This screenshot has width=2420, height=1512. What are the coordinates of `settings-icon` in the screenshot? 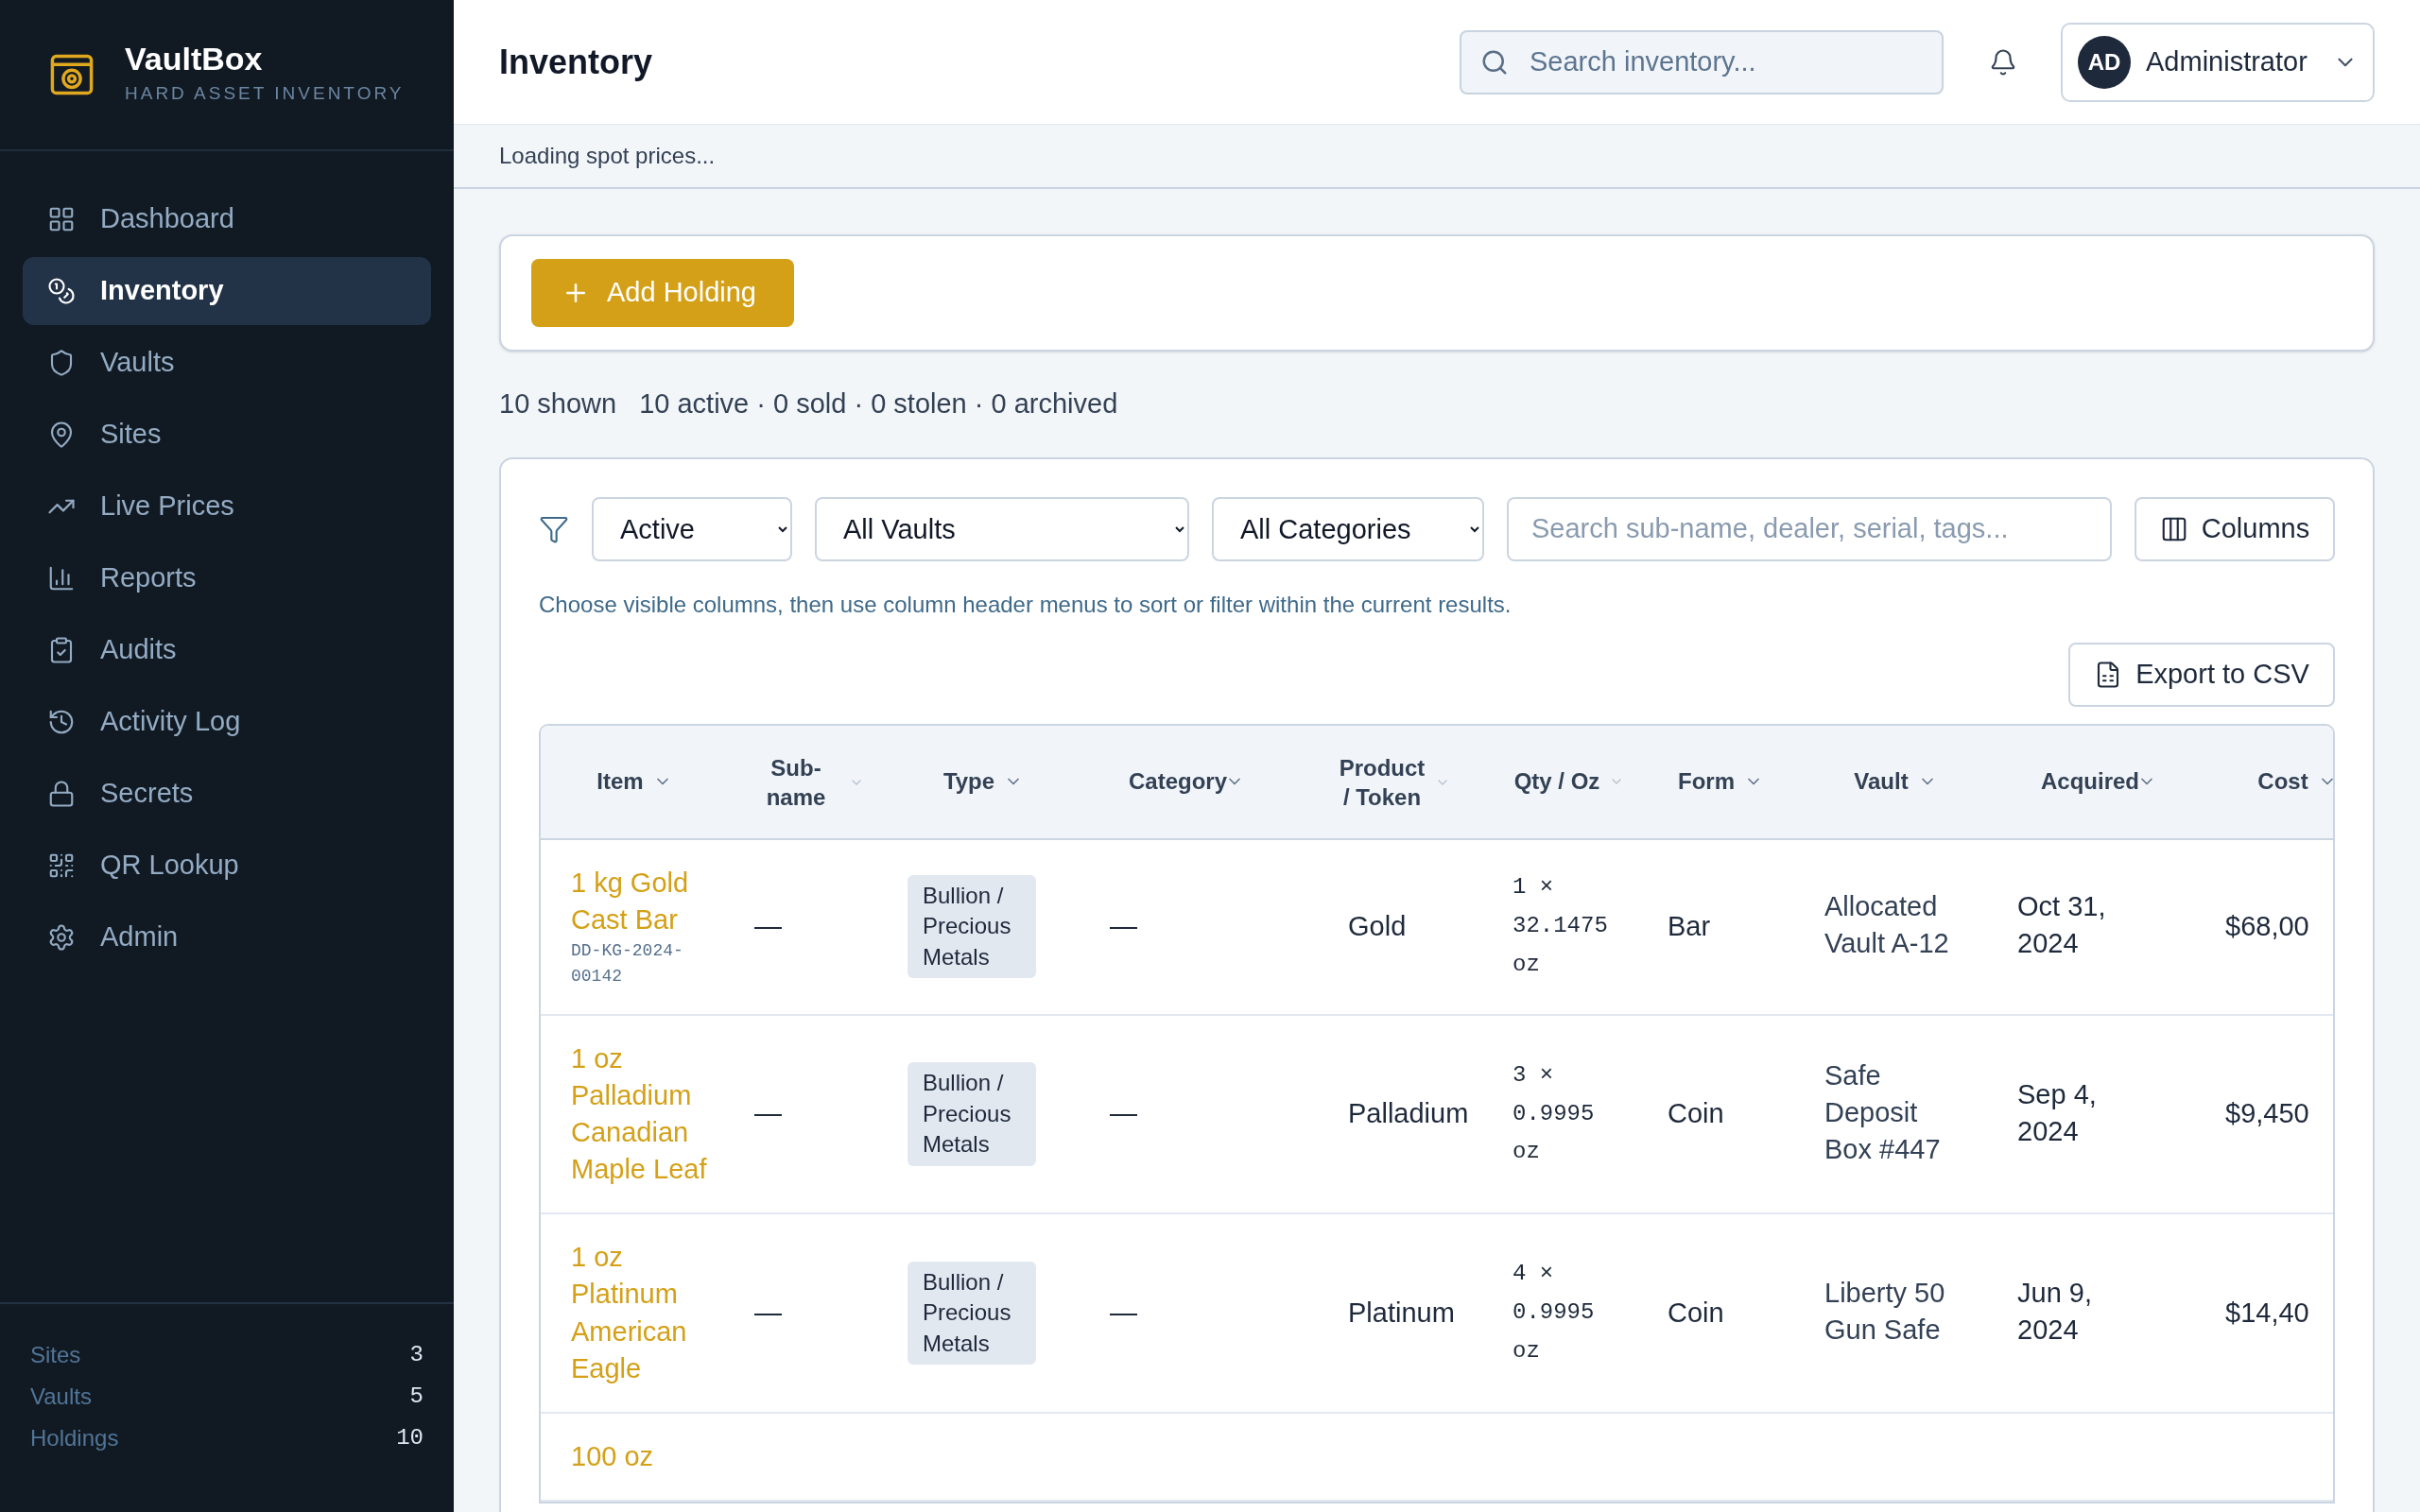 It's located at (61, 937).